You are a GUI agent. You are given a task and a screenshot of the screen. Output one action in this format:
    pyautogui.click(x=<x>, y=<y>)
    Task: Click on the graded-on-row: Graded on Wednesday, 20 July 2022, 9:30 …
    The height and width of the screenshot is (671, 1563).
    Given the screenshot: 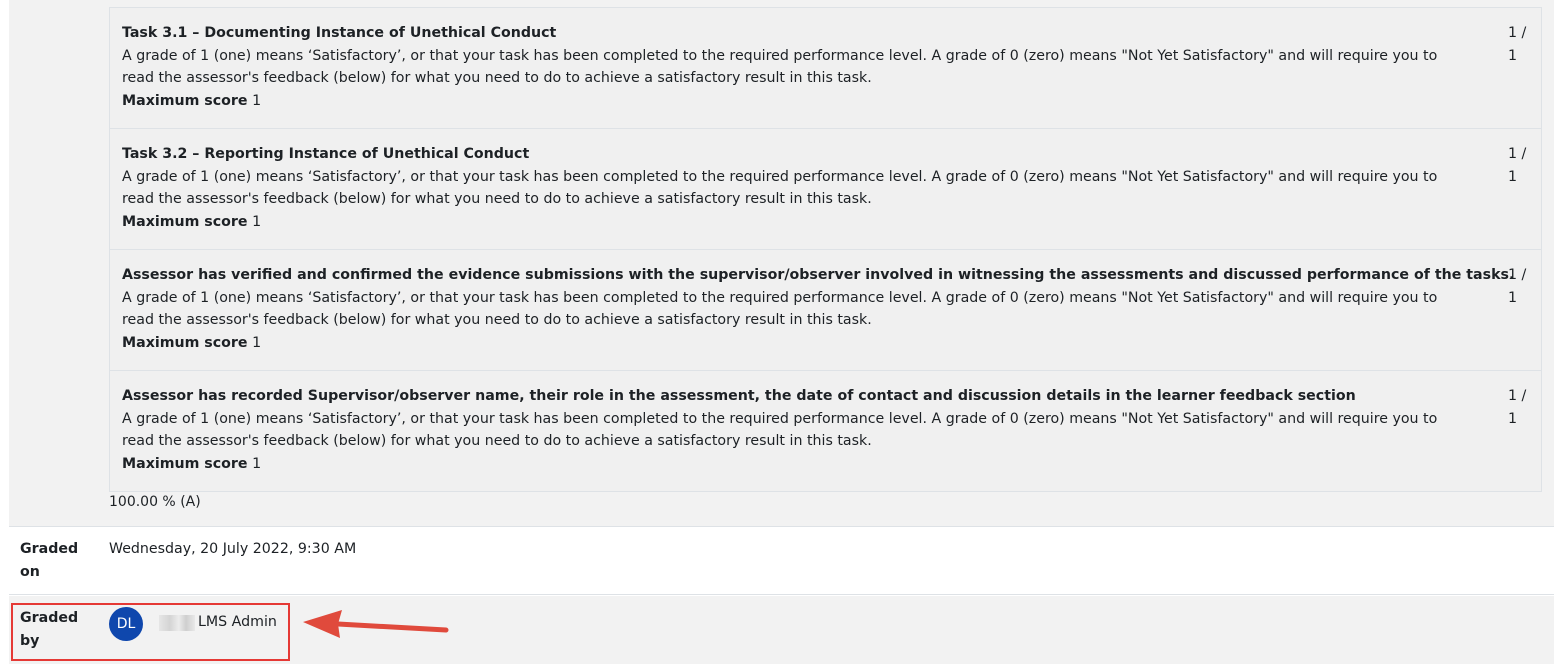 What is the action you would take?
    pyautogui.click(x=781, y=561)
    